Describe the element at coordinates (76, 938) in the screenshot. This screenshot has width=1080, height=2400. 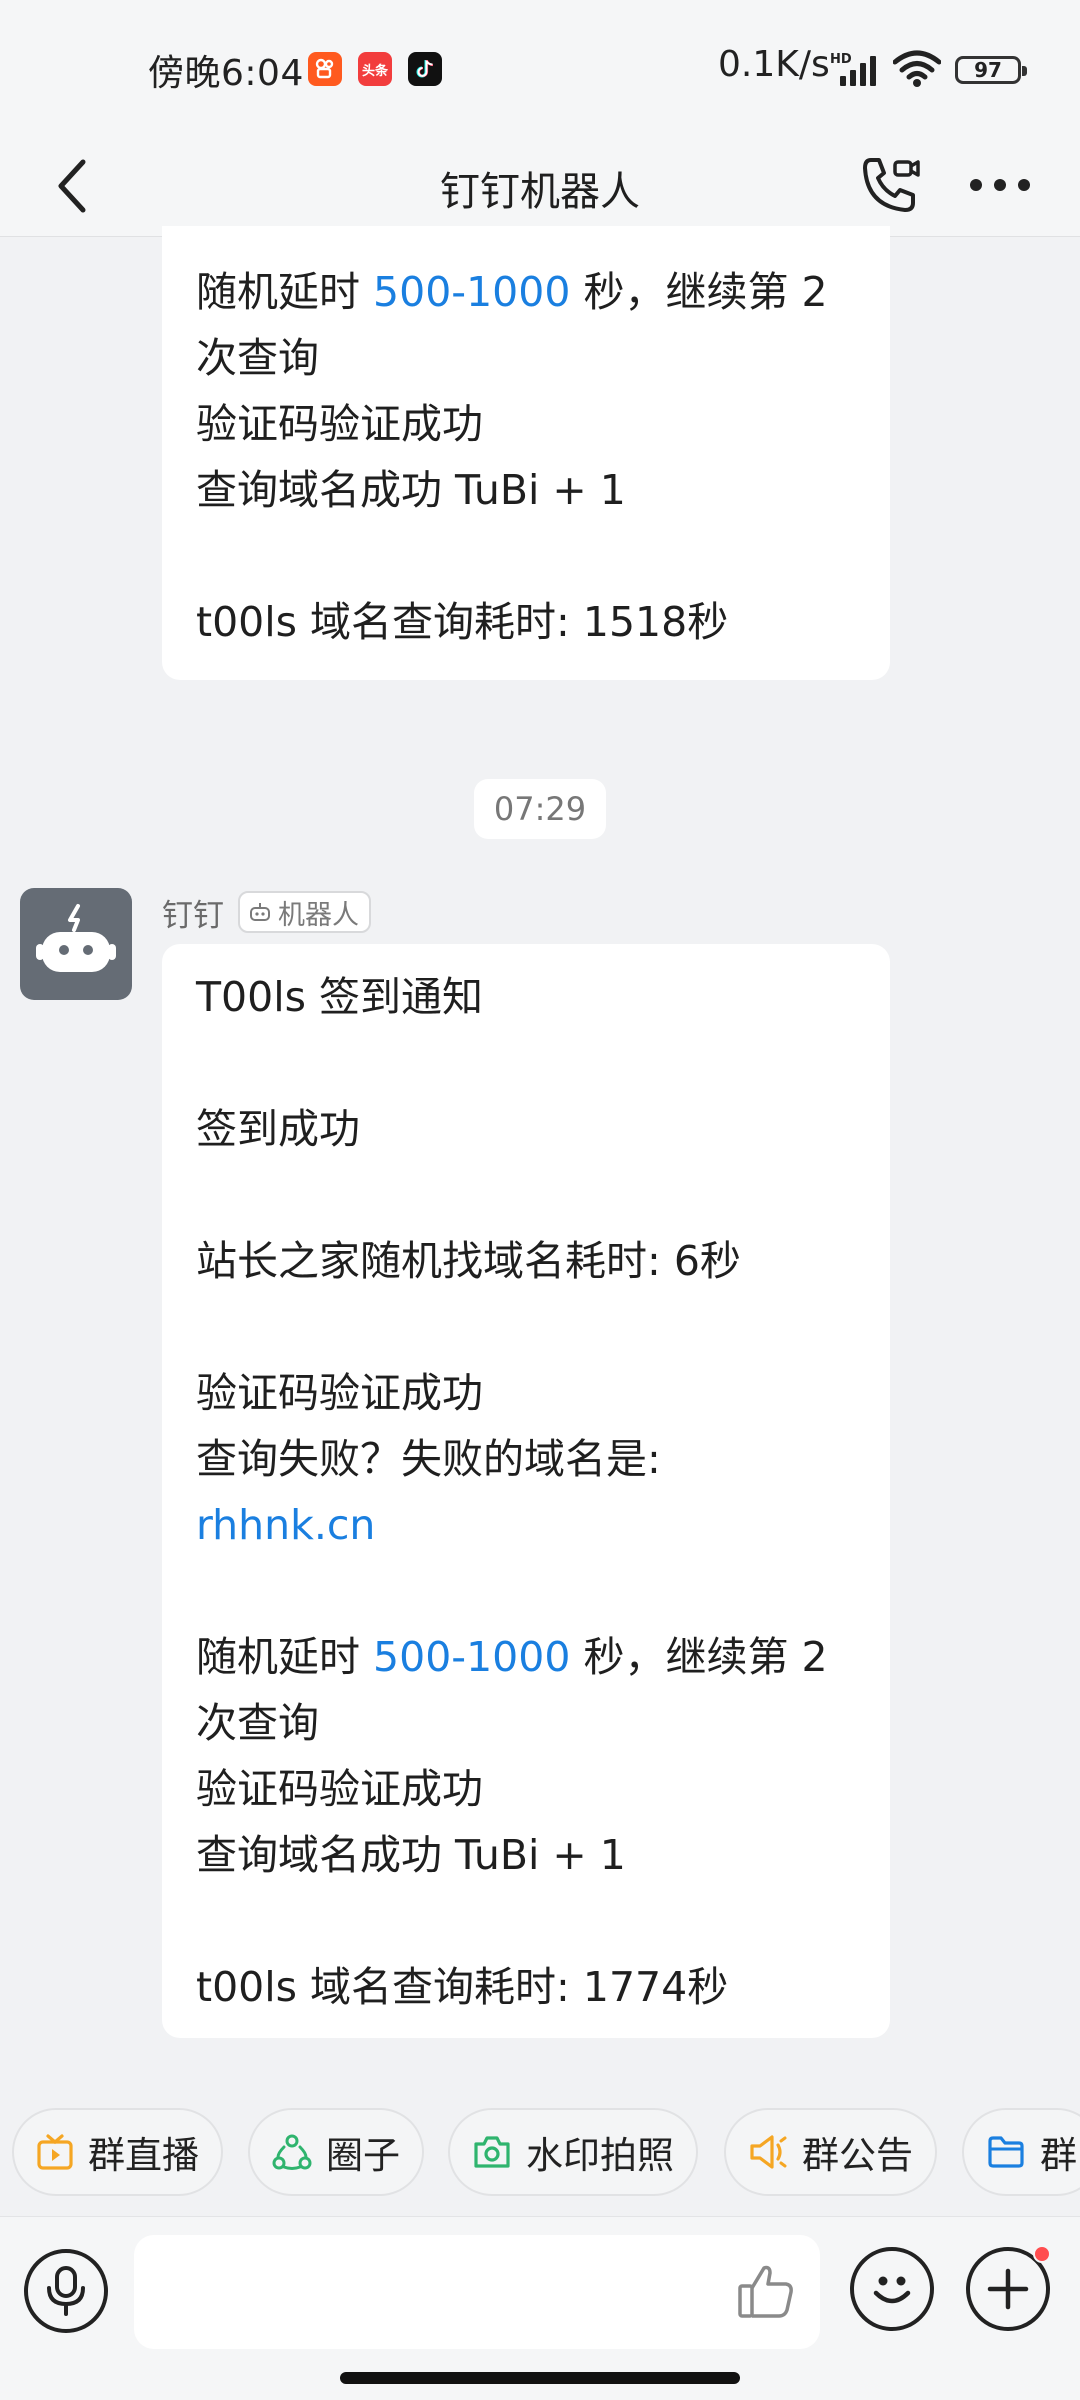
I see `robot-icon` at that location.